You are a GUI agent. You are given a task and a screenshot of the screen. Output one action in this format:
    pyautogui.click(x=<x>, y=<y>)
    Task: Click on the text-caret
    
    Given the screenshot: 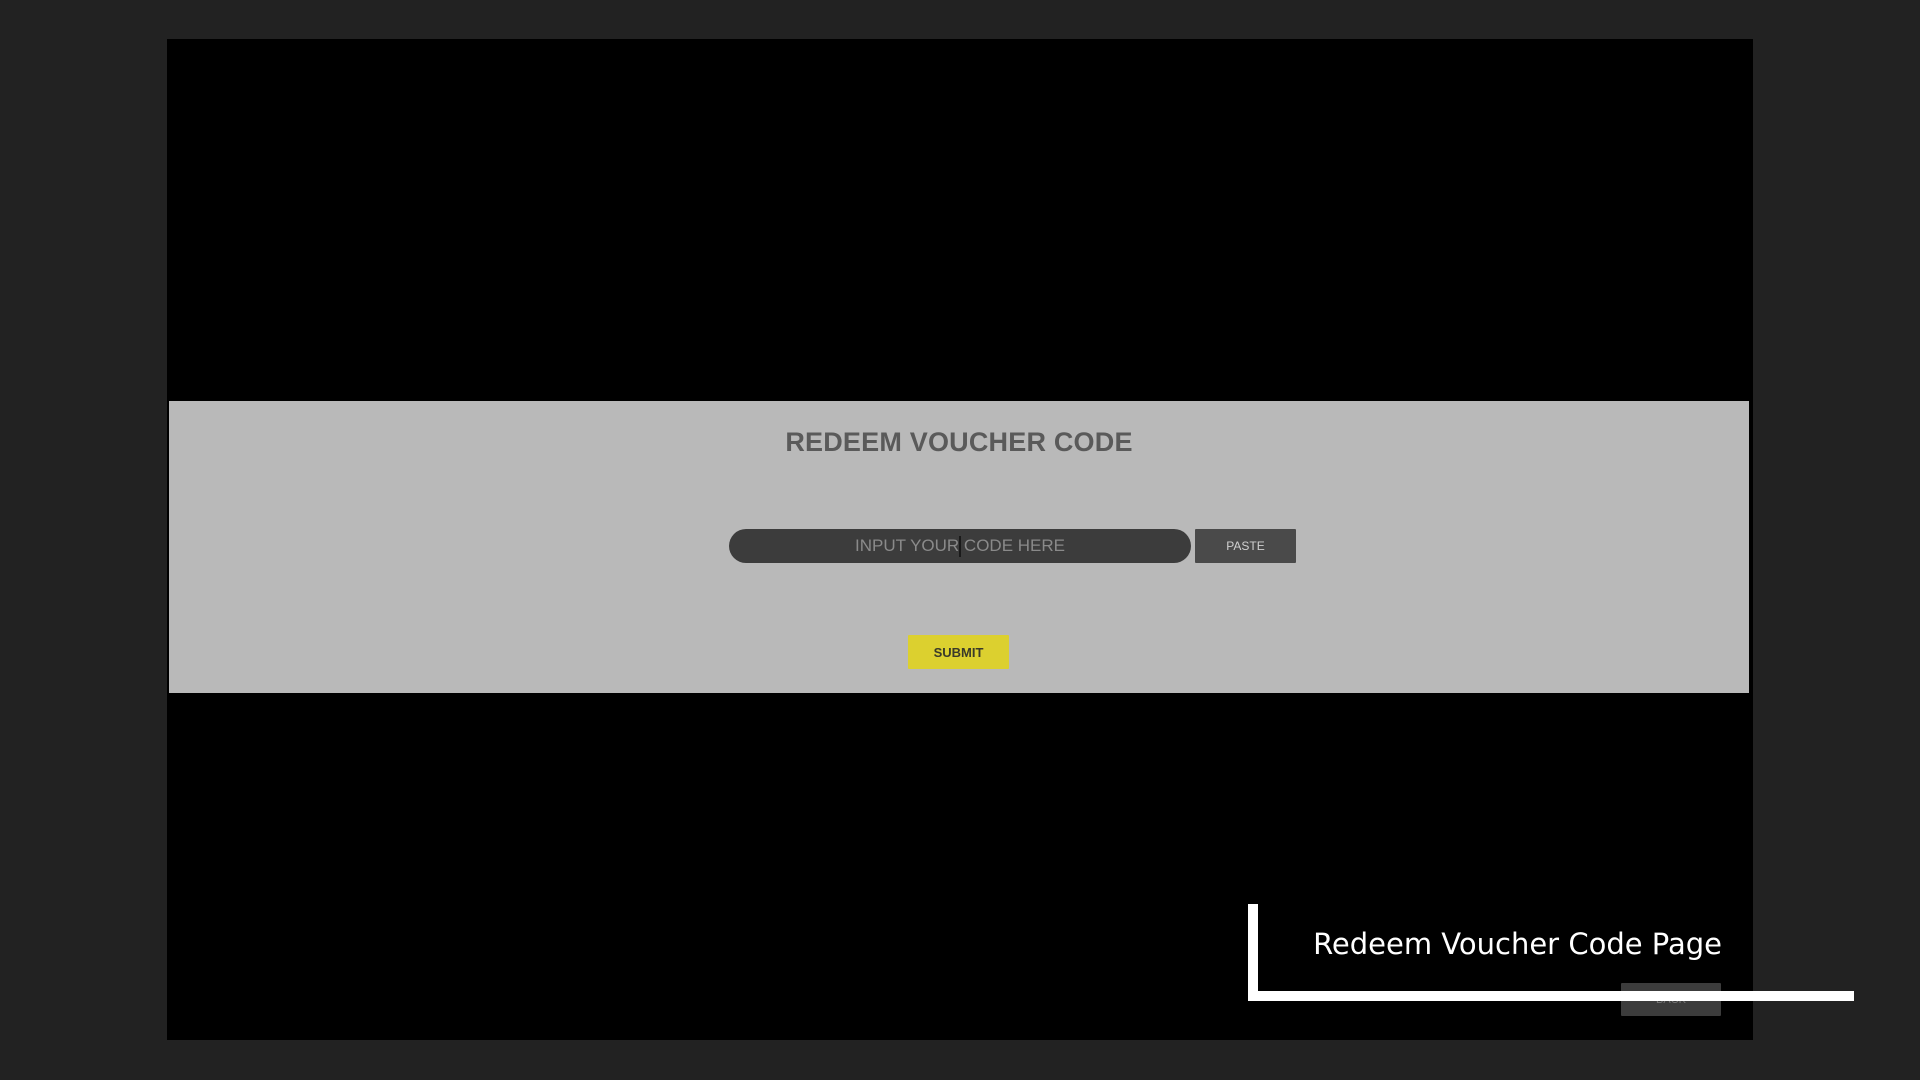 What is the action you would take?
    pyautogui.click(x=960, y=546)
    